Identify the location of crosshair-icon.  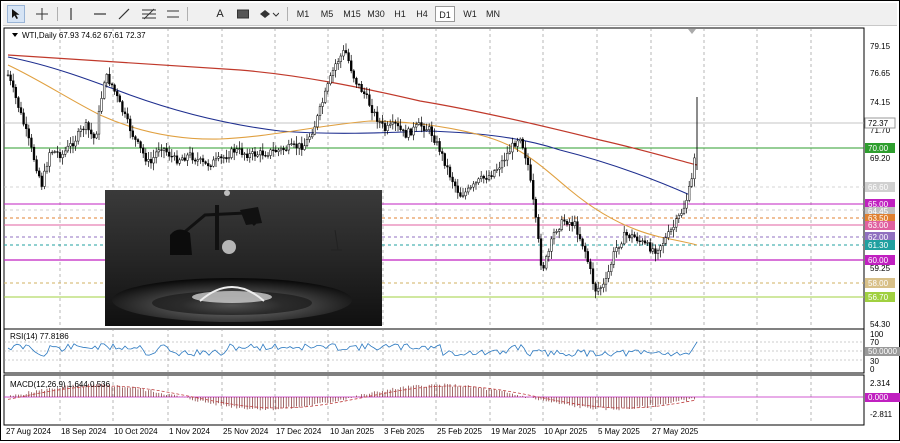
(42, 14).